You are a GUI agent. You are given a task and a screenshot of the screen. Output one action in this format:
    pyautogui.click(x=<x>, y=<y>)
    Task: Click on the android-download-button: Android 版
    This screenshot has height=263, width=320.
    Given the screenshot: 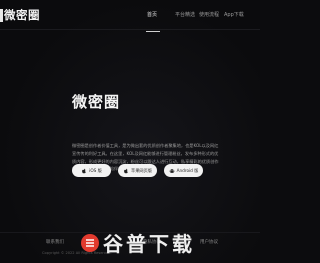 What is the action you would take?
    pyautogui.click(x=183, y=170)
    